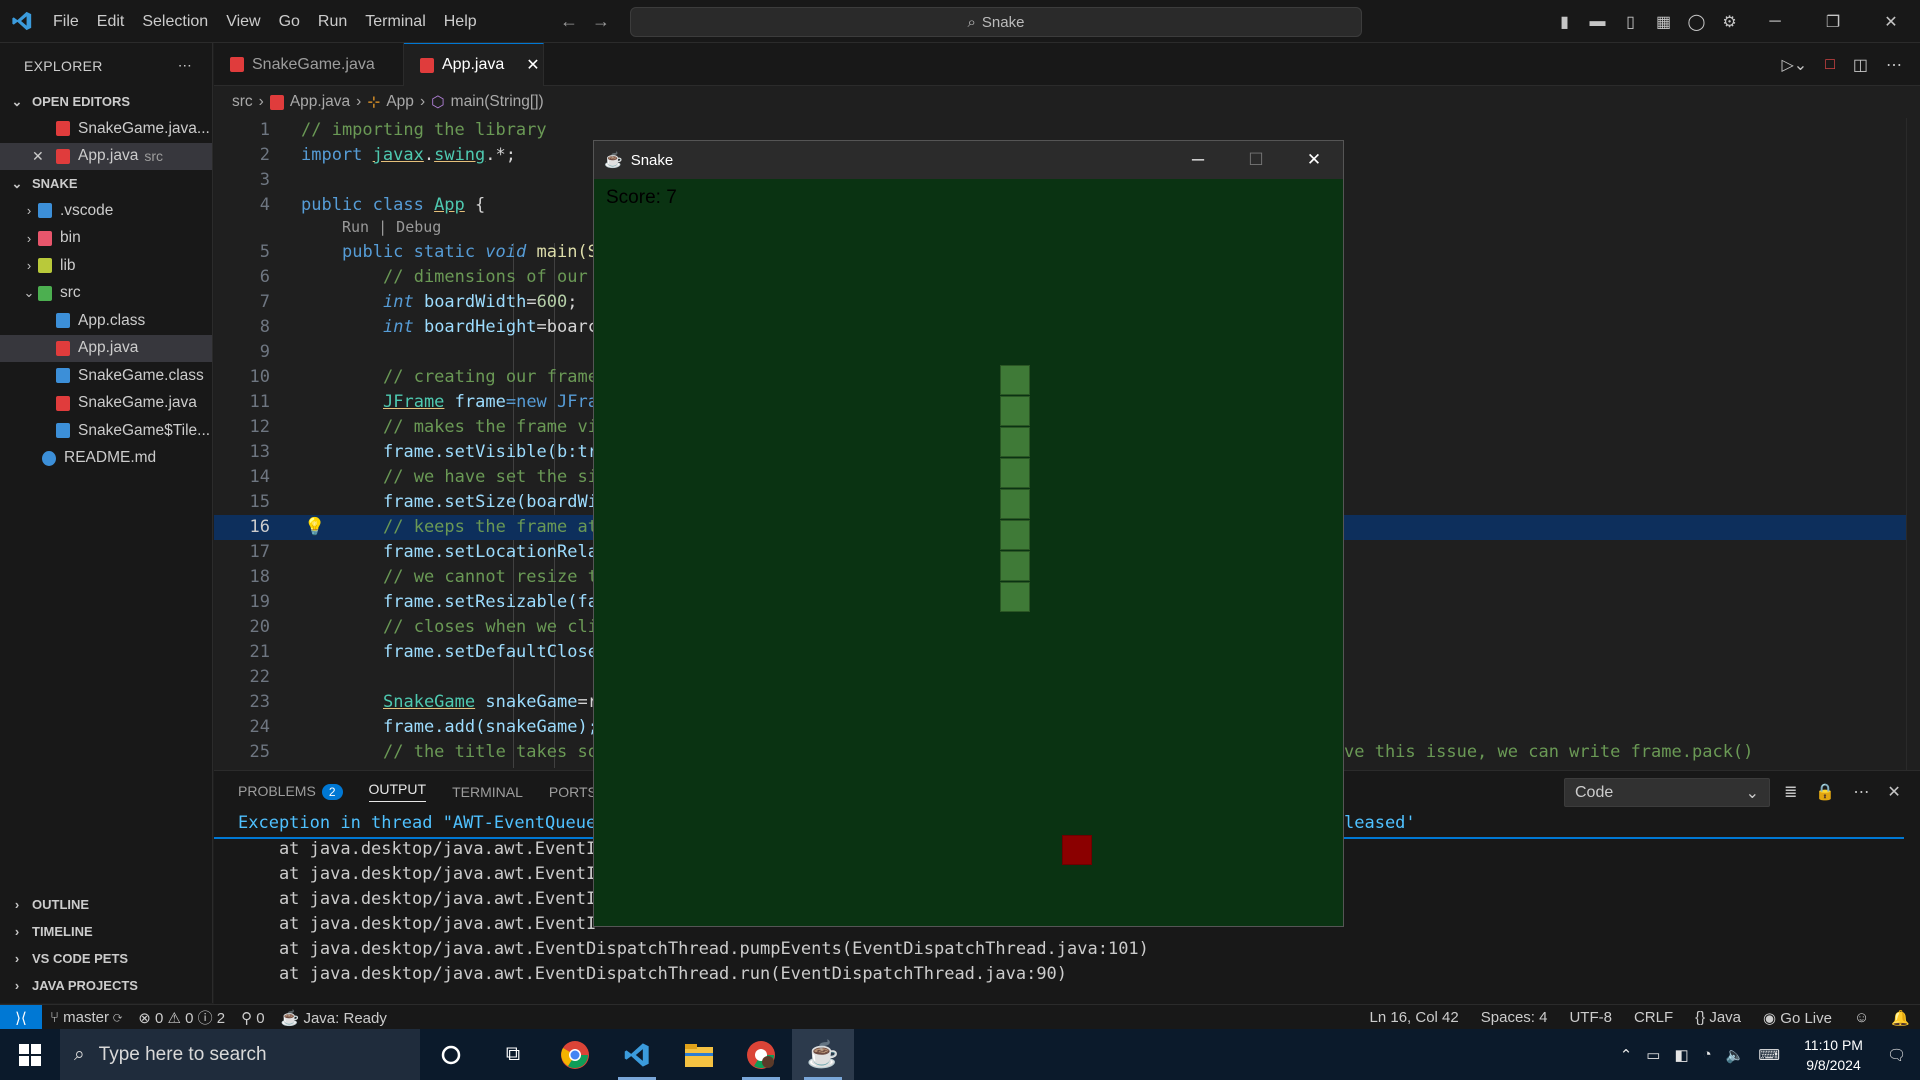 The image size is (1920, 1080). I want to click on restore-icon: ❐, so click(1833, 21).